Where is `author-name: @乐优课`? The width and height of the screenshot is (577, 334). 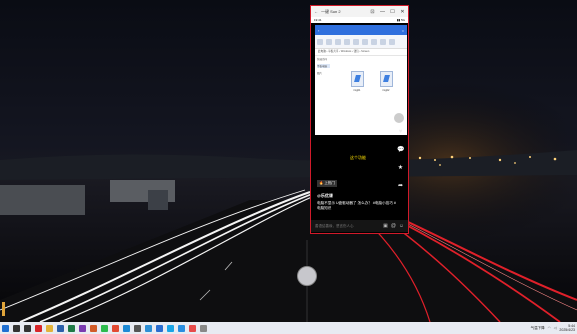
author-name: @乐优课 is located at coordinates (325, 196).